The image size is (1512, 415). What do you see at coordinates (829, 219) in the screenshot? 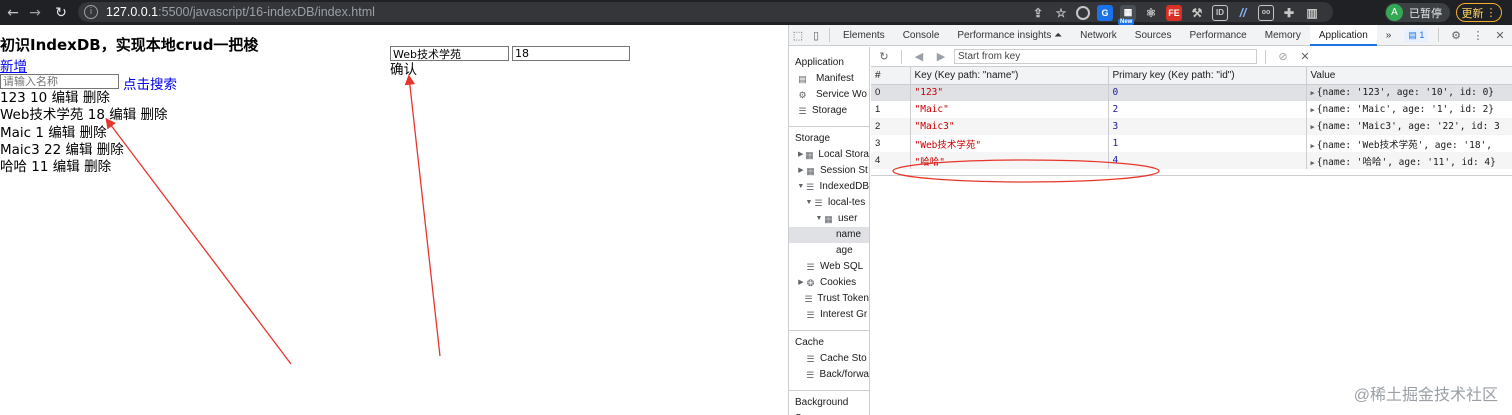
I see `sidebar-item-user-store: ▼ ▦ user` at bounding box center [829, 219].